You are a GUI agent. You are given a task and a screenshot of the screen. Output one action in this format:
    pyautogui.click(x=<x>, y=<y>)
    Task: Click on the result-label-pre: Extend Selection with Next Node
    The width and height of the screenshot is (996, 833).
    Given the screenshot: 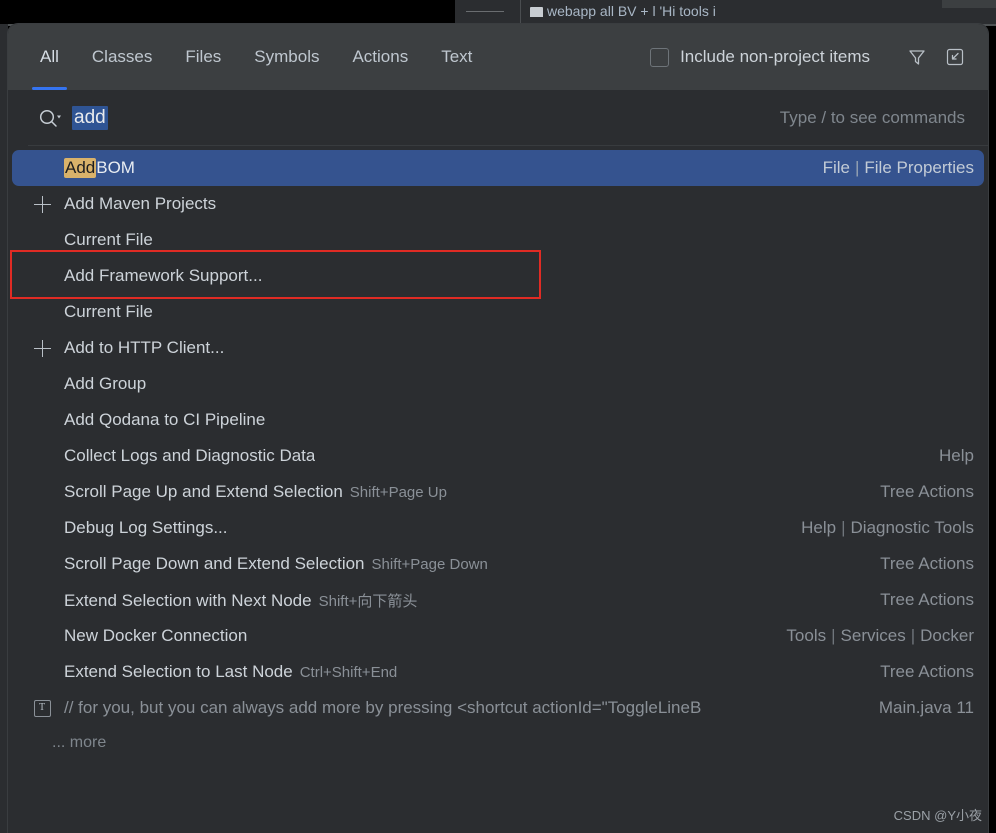 What is the action you would take?
    pyautogui.click(x=188, y=600)
    